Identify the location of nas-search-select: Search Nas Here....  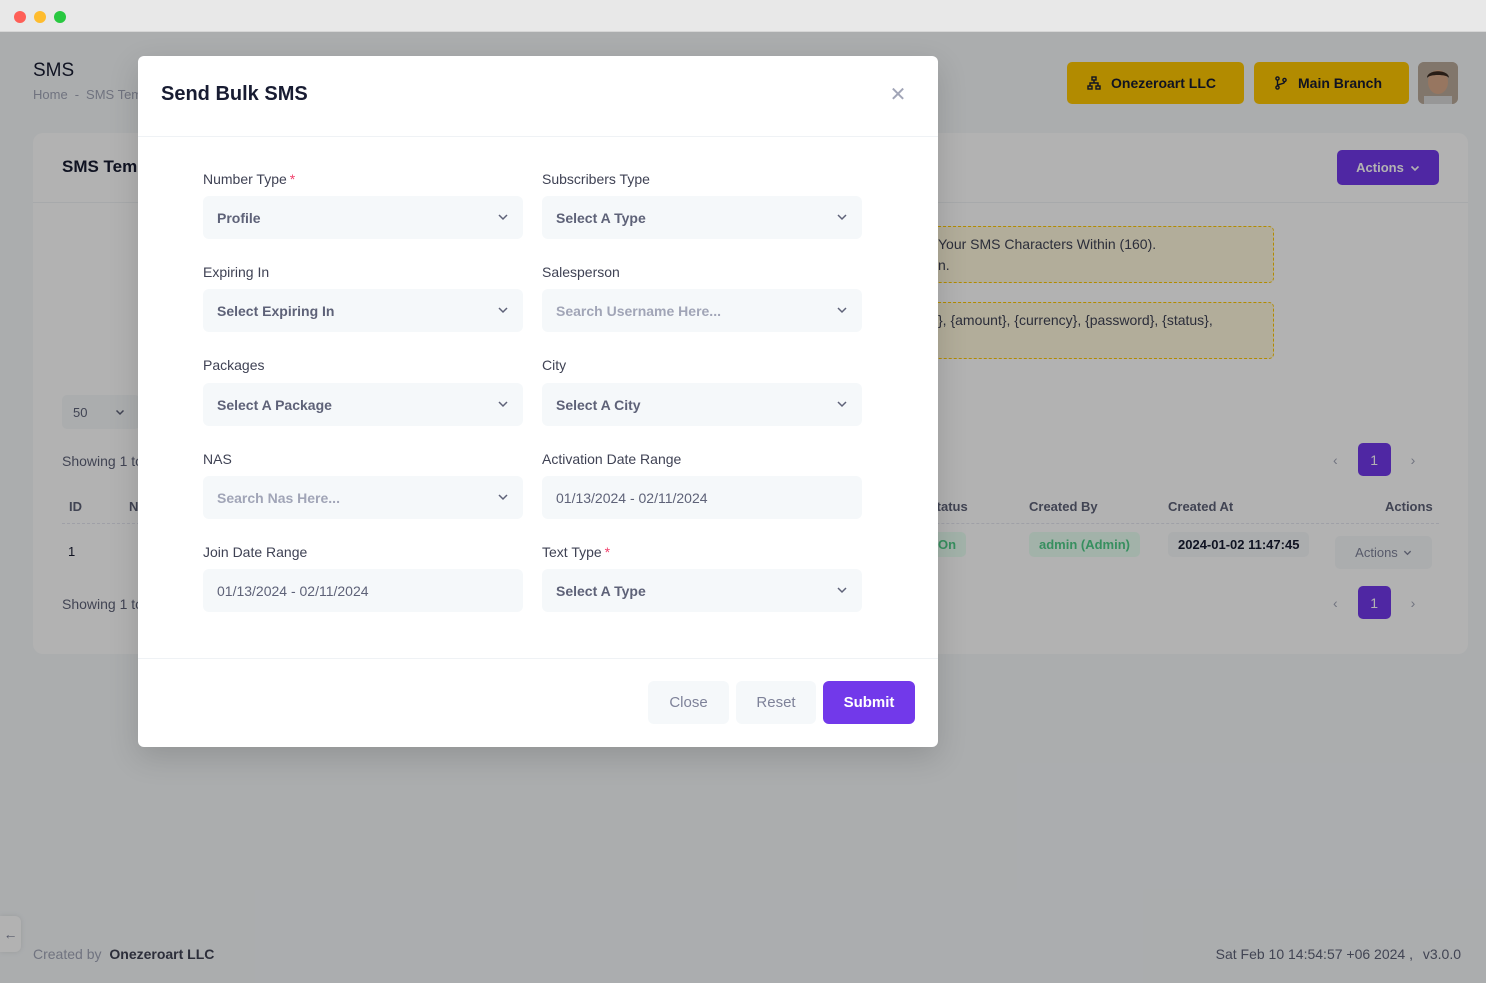
(363, 497).